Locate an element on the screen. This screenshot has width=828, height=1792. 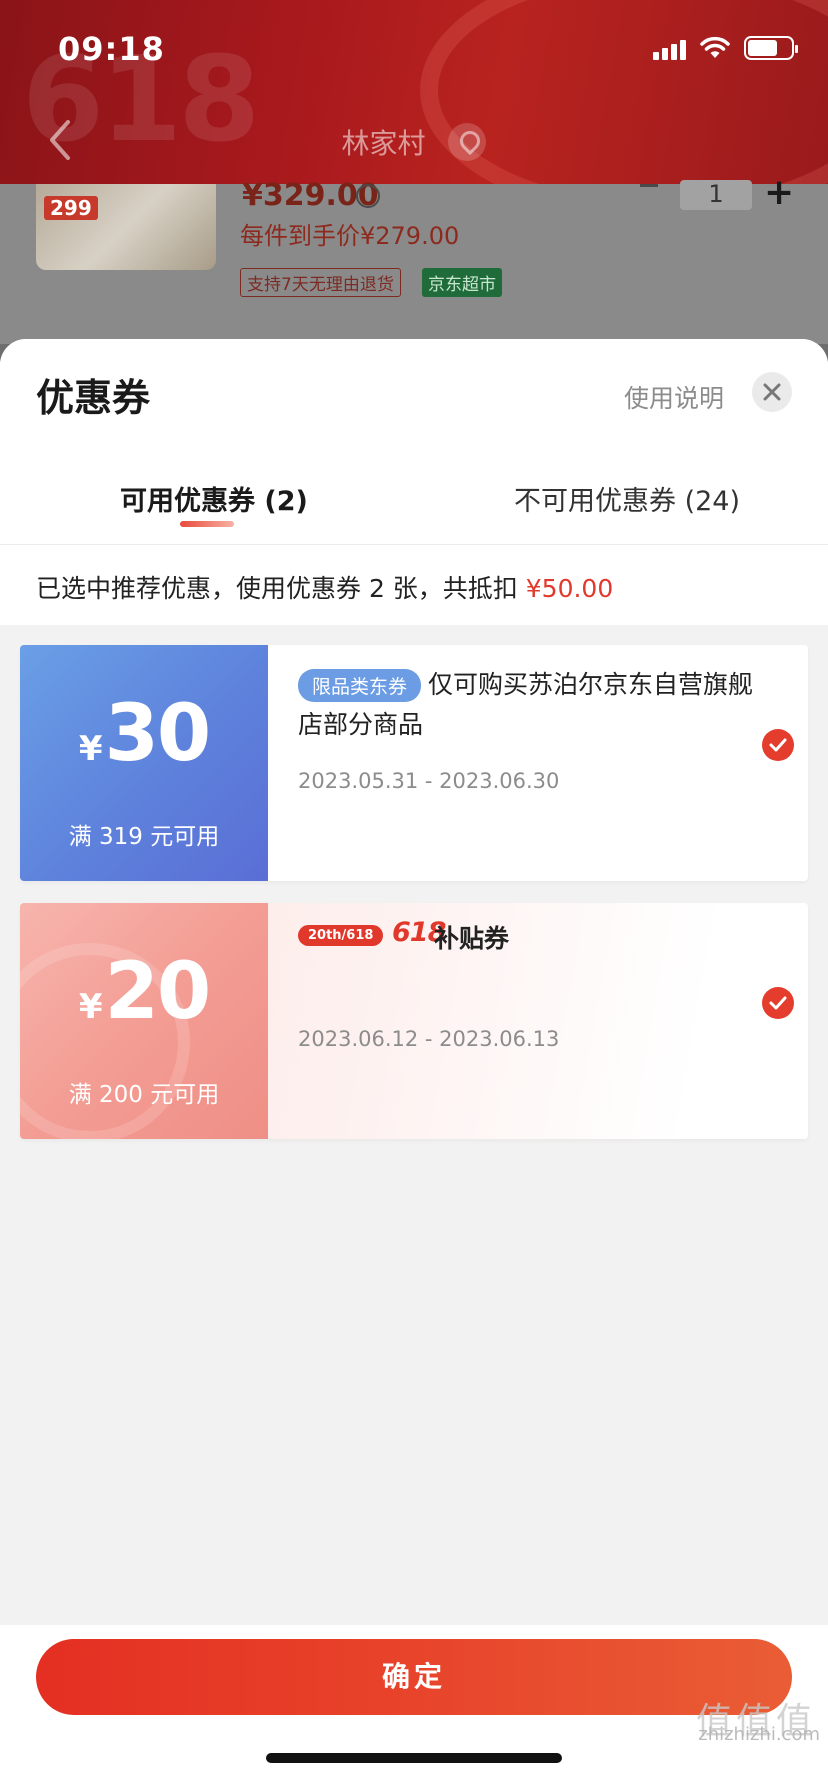
home-indicator is located at coordinates (414, 1758).